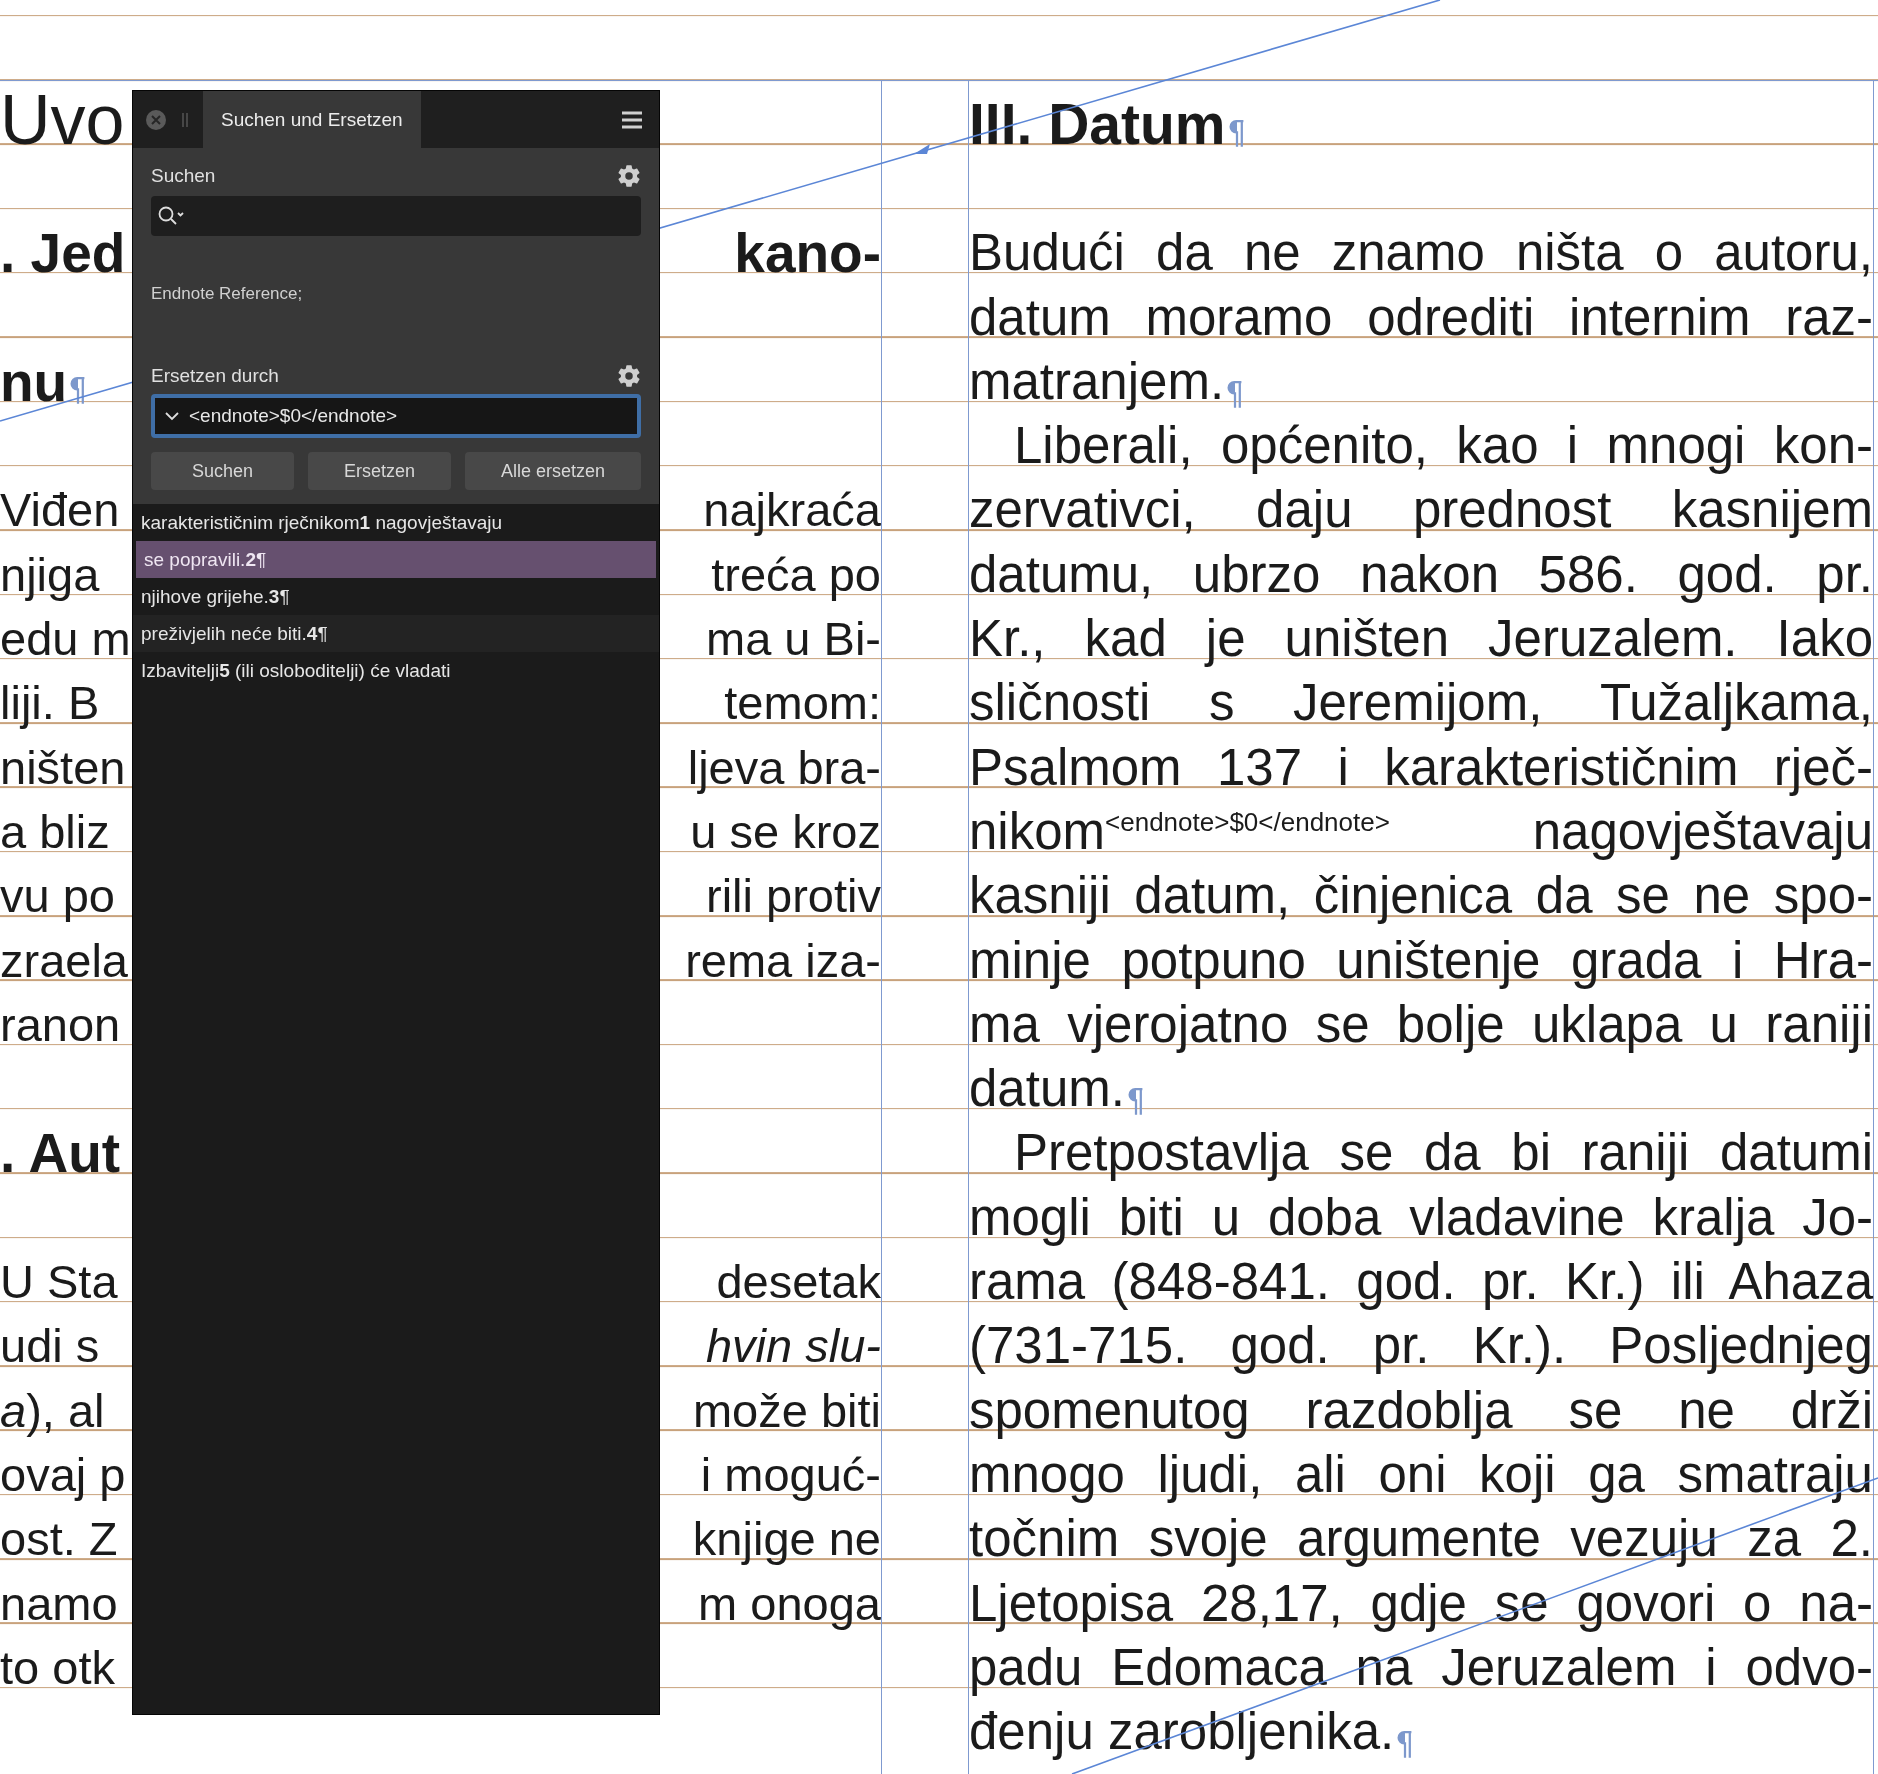 Image resolution: width=1878 pixels, height=1774 pixels. What do you see at coordinates (185, 119) in the screenshot?
I see `drag-handle-icon` at bounding box center [185, 119].